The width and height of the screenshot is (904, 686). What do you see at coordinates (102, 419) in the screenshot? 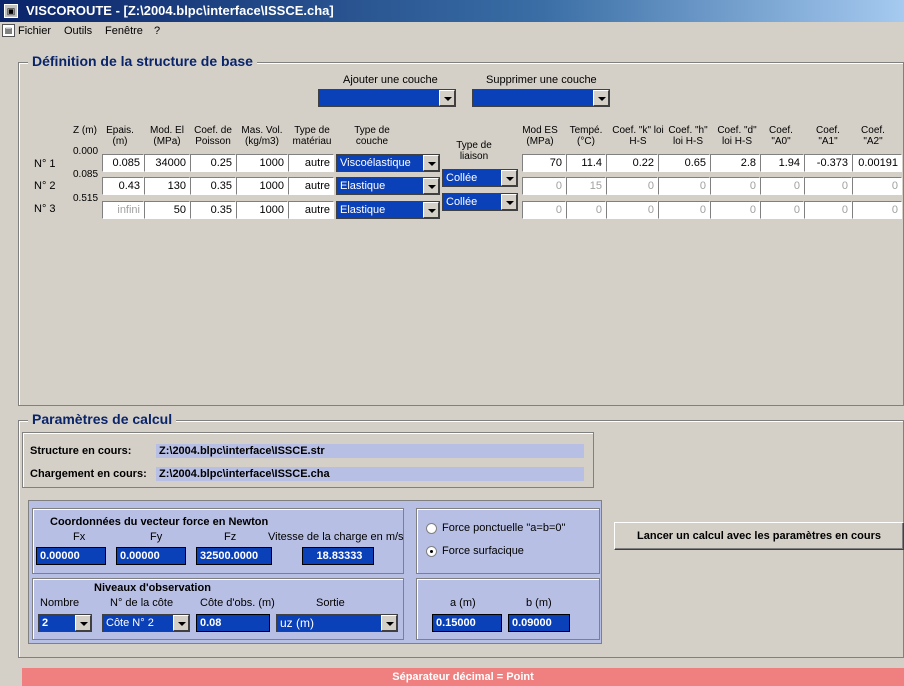
I see `calcul-title: Paramètres de calcul` at bounding box center [102, 419].